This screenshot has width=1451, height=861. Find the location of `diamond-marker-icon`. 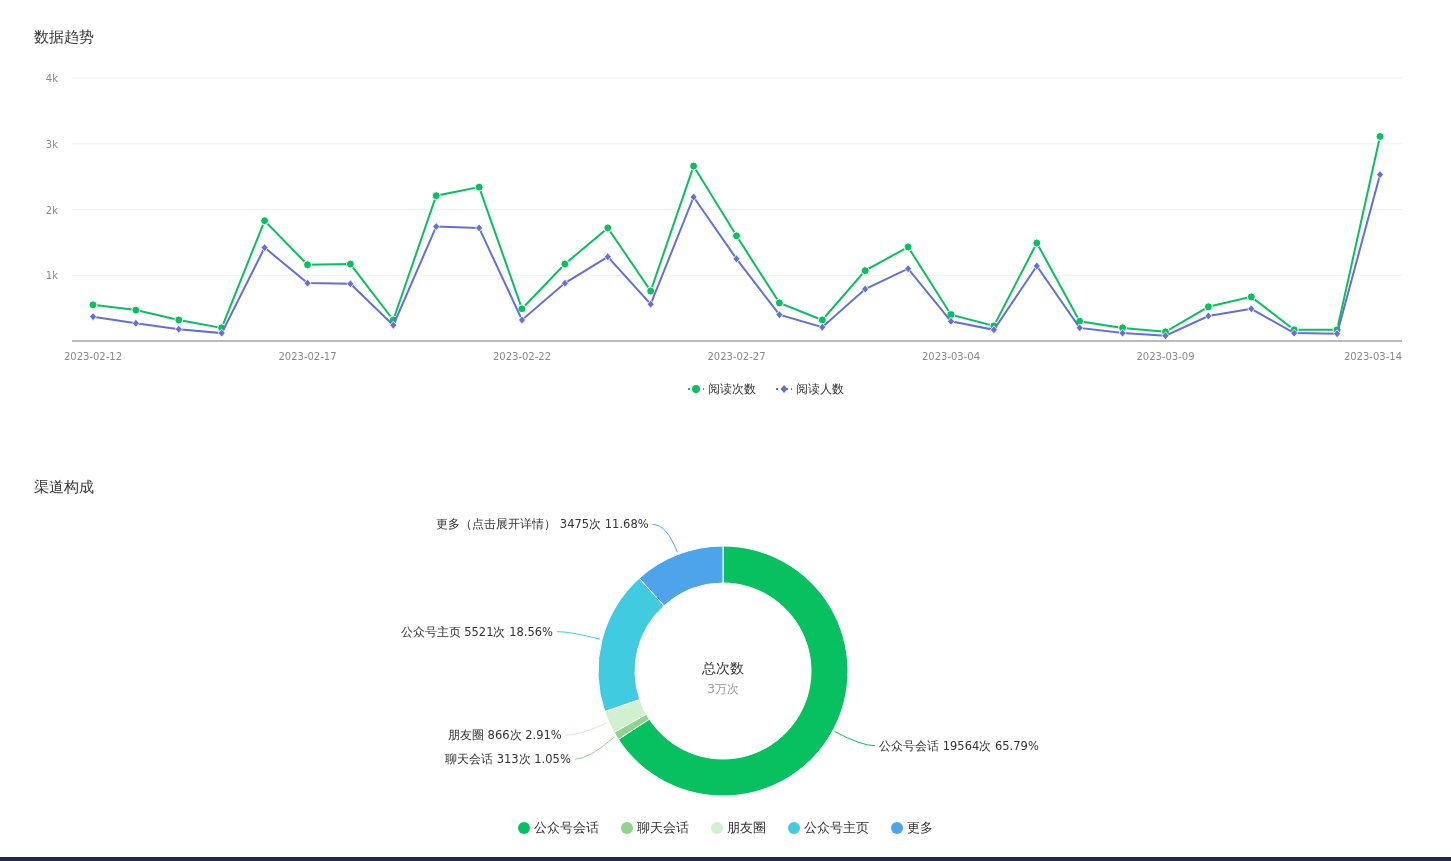

diamond-marker-icon is located at coordinates (783, 389).